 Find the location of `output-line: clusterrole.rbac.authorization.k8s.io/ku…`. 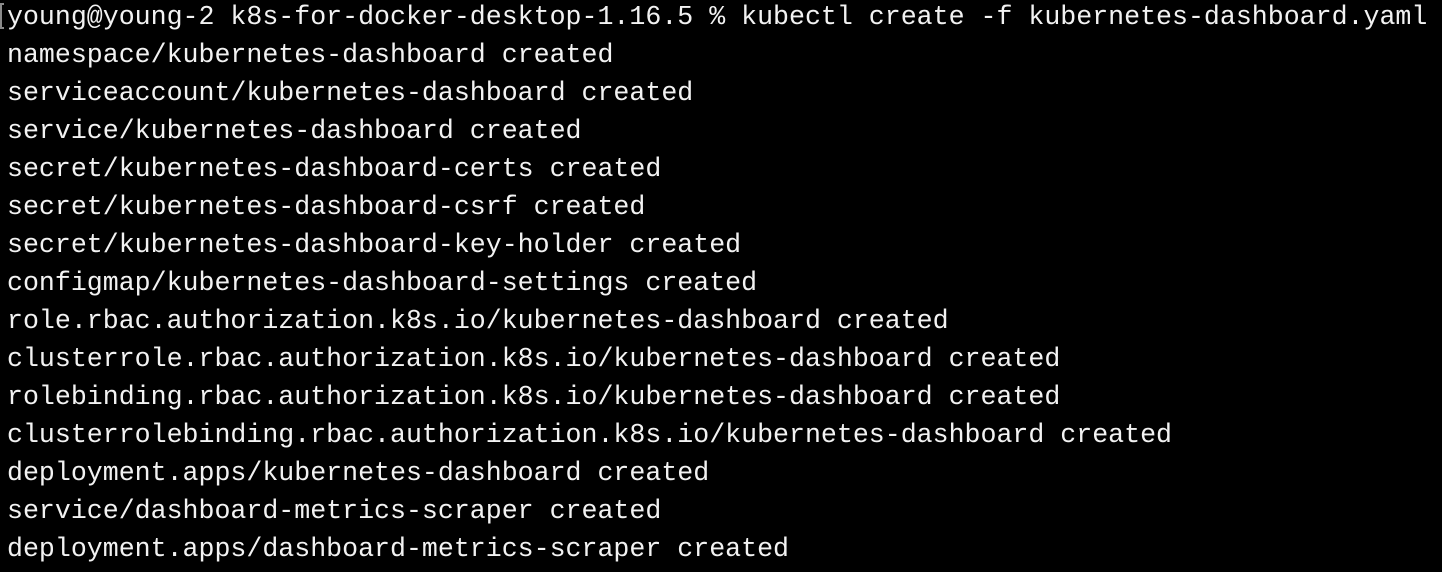

output-line: clusterrole.rbac.authorization.k8s.io/ku… is located at coordinates (534, 359).